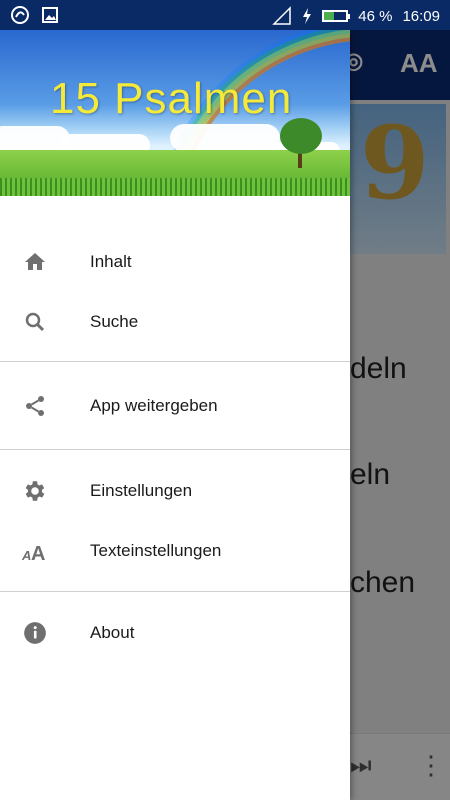 This screenshot has height=800, width=450. I want to click on home-icon, so click(45, 262).